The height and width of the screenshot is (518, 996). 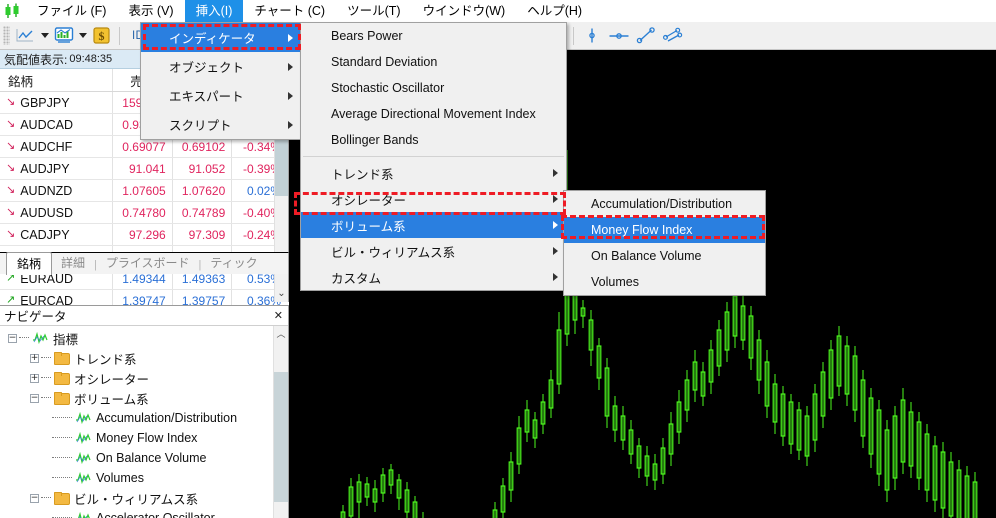 What do you see at coordinates (554, 11) in the screenshot?
I see `menu-help: ヘルプ(H)` at bounding box center [554, 11].